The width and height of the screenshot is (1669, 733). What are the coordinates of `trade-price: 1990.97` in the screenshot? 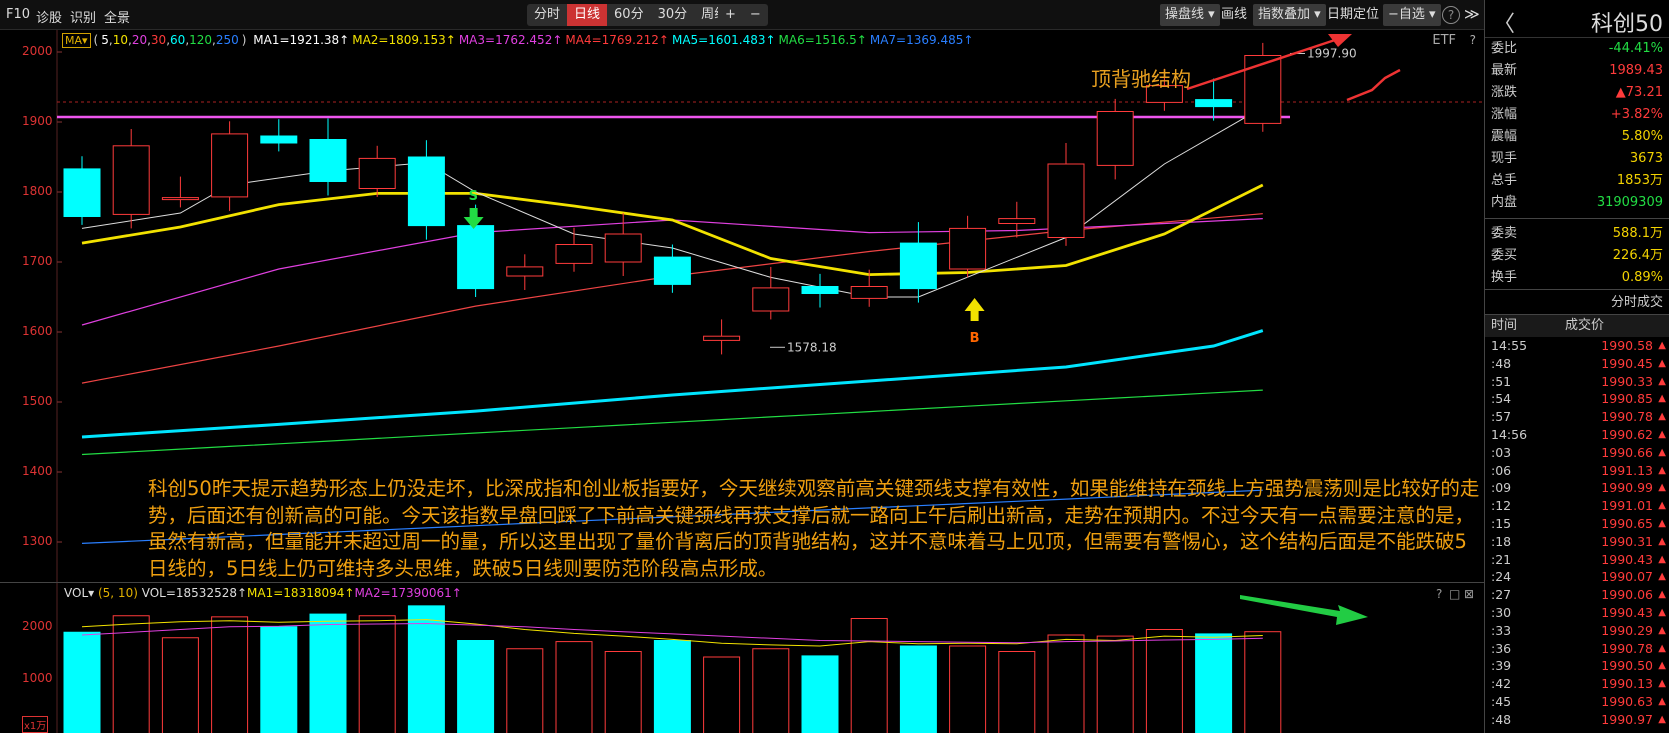 It's located at (1627, 719).